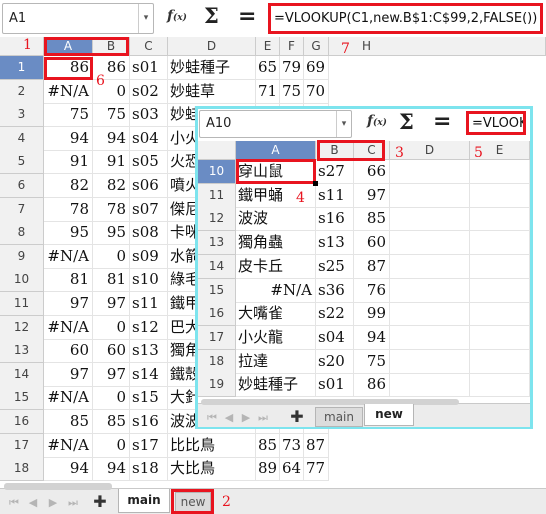  I want to click on cell-b: 95, so click(111, 233).